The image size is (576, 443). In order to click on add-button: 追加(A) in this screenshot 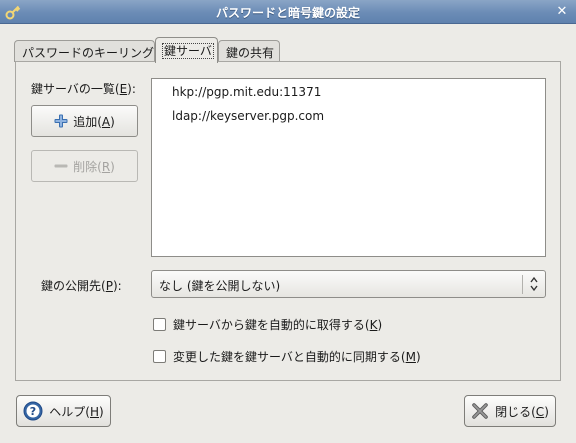, I will do `click(84, 121)`.